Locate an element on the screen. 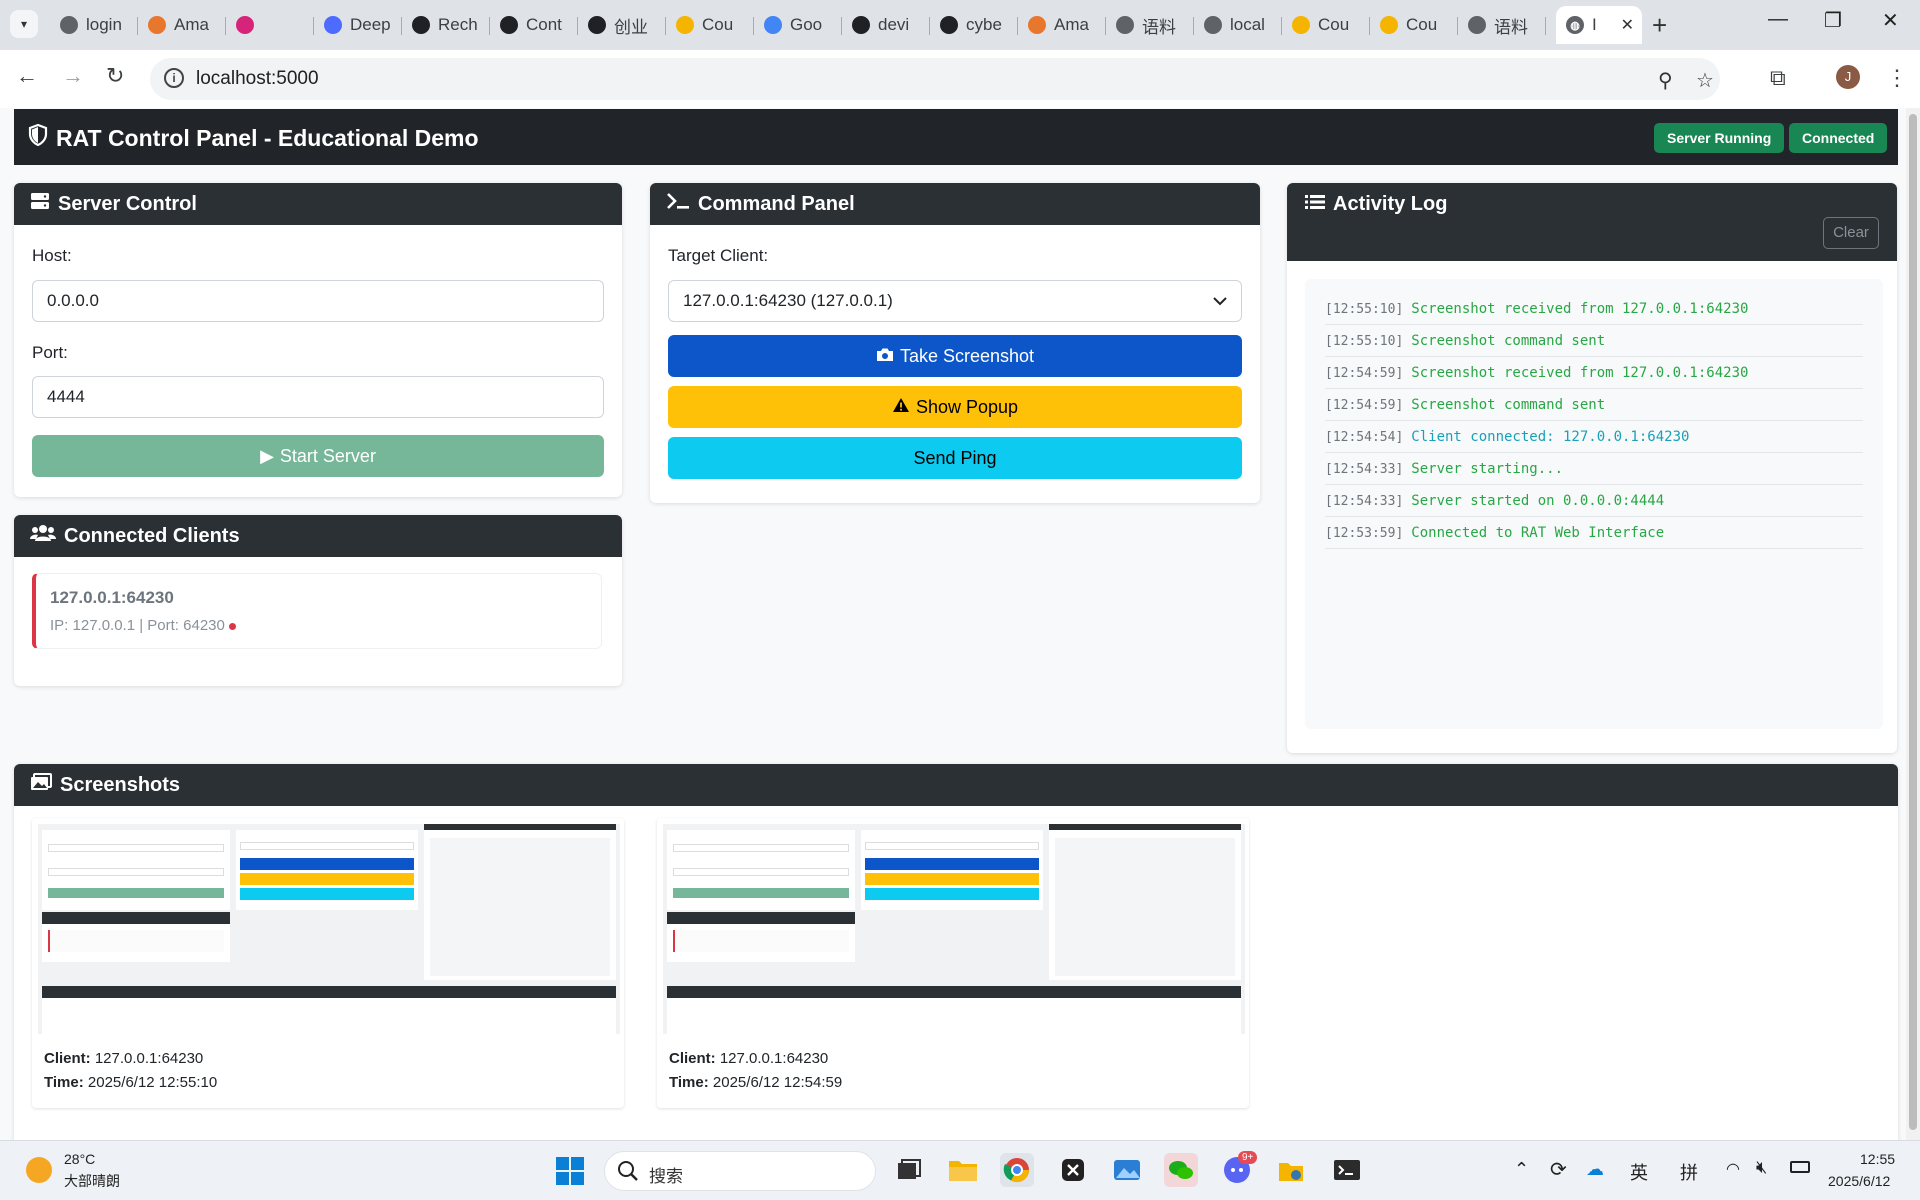 Image resolution: width=1920 pixels, height=1200 pixels. address-bar: i localhost:5000 ⚲ ☆ is located at coordinates (935, 79).